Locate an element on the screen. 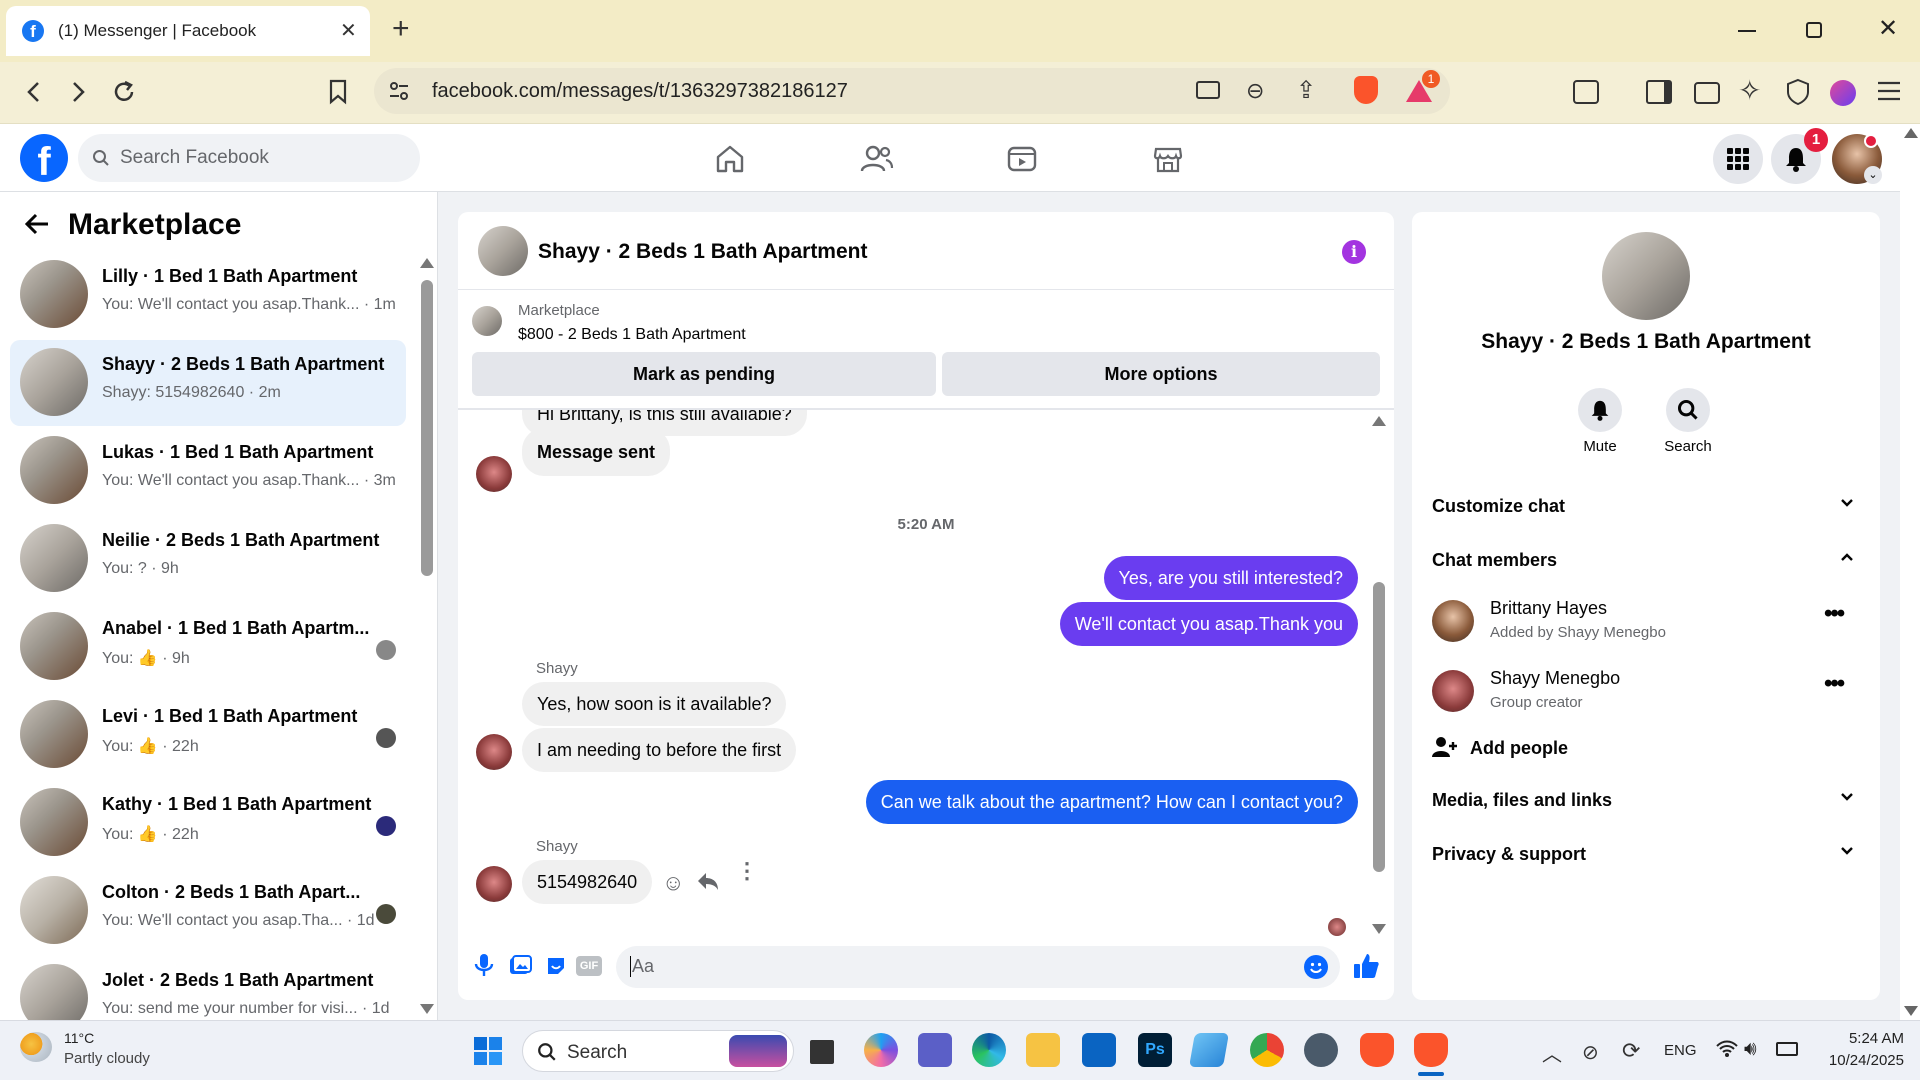 The width and height of the screenshot is (1920, 1080). member-item: Shayy Menegbo Group creator ••• is located at coordinates (1647, 692).